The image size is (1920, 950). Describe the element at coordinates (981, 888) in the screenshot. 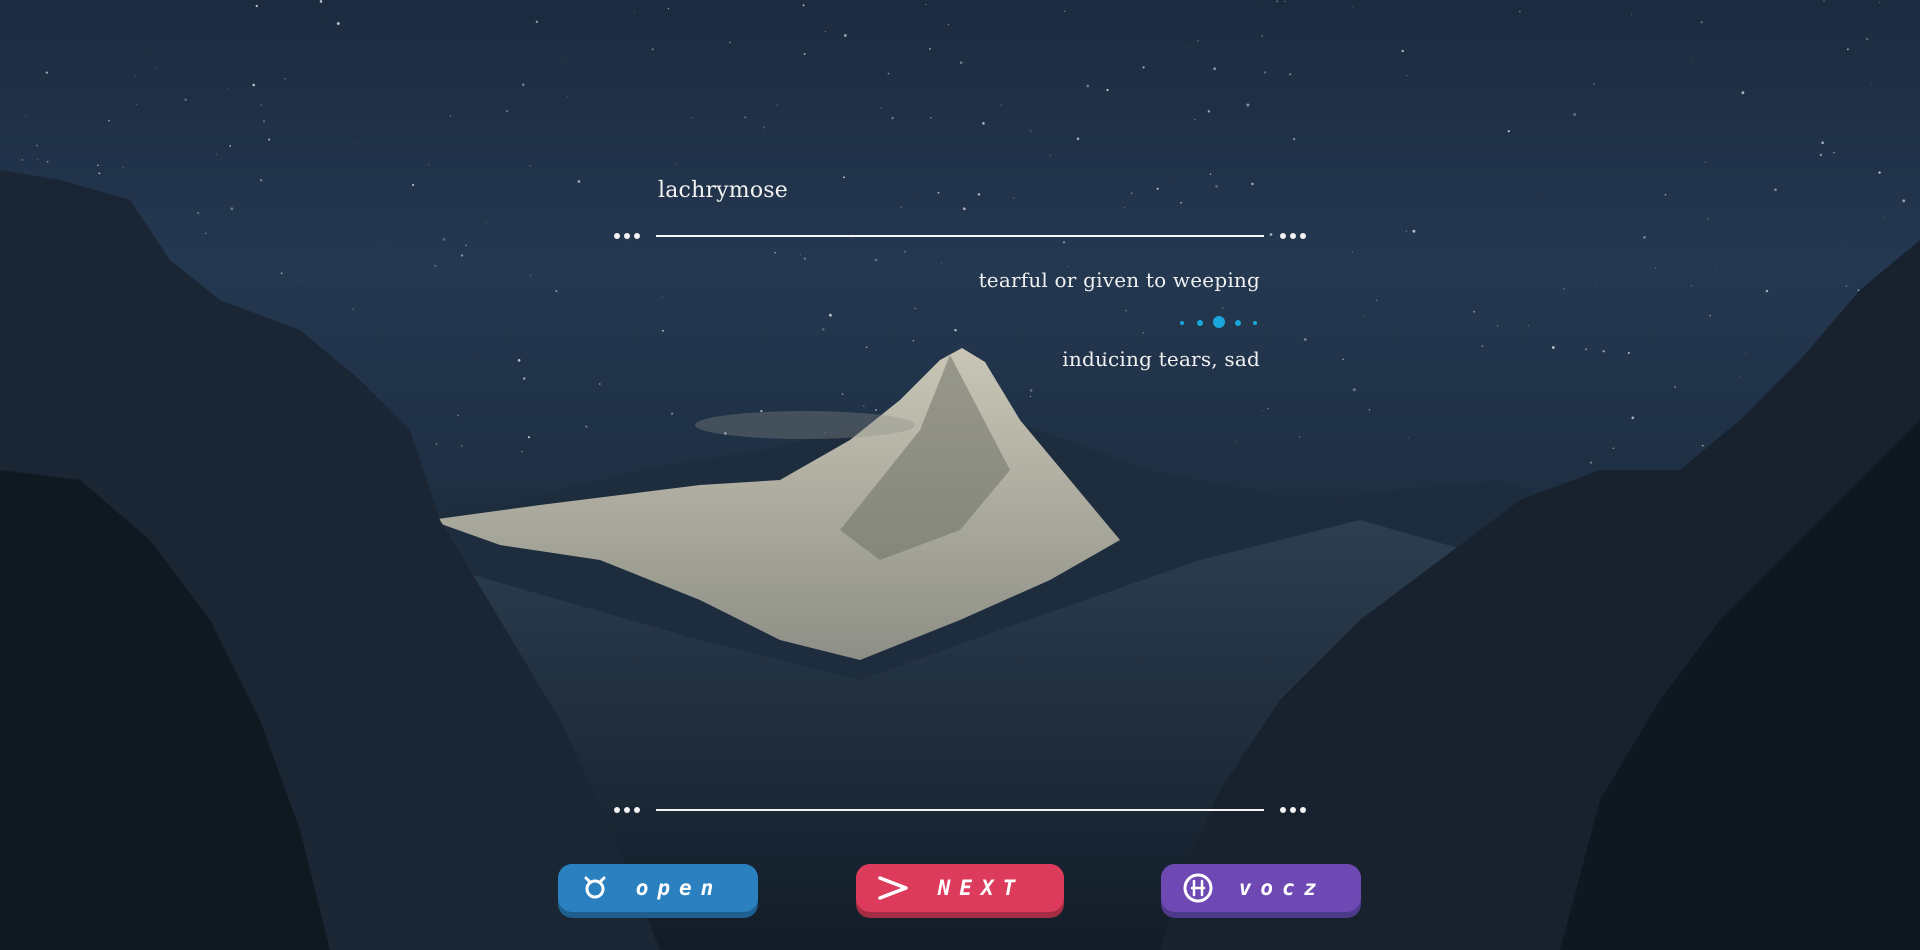

I see `next-button-label: NEXT` at that location.